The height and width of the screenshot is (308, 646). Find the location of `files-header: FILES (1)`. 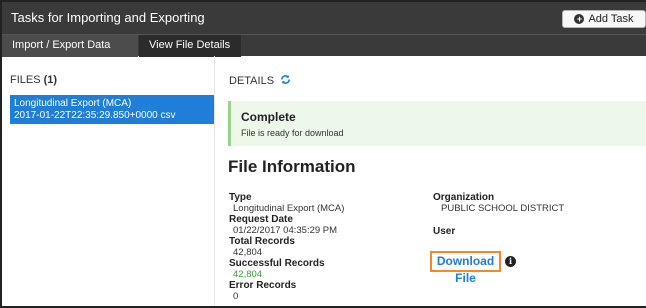

files-header: FILES (1) is located at coordinates (33, 80).